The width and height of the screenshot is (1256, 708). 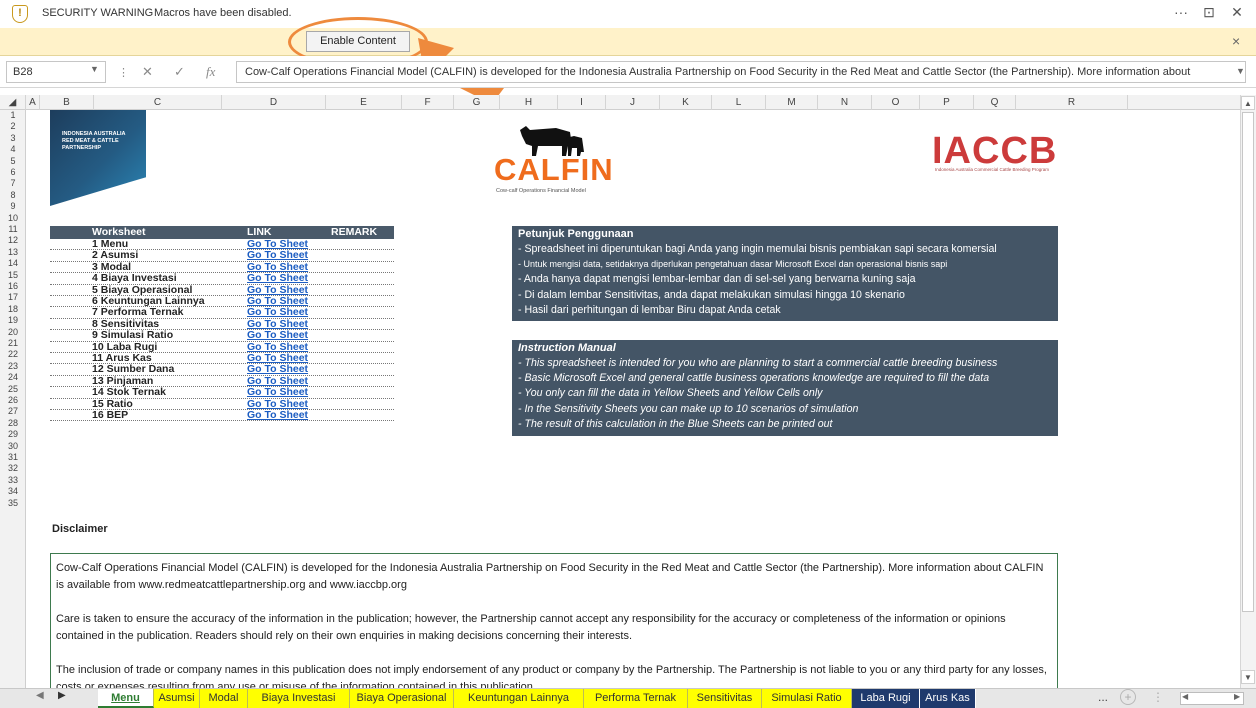 I want to click on row-header: 31, so click(x=13, y=457).